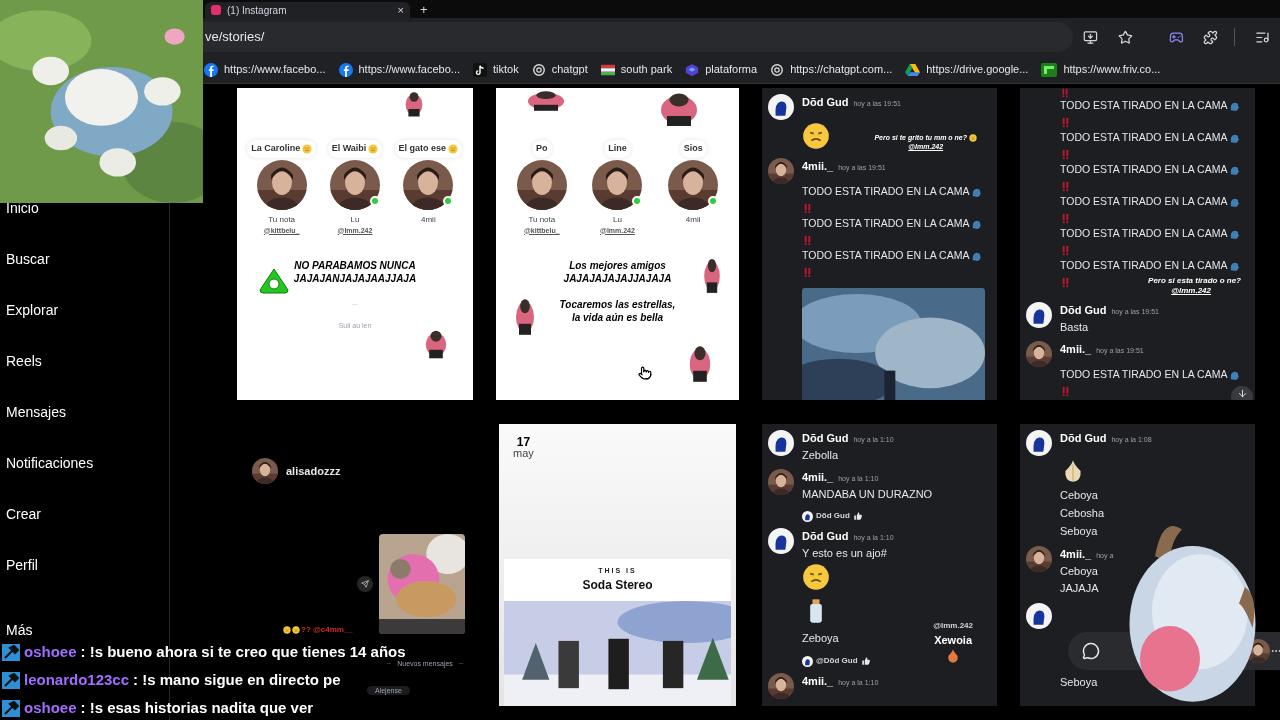  Describe the element at coordinates (693, 148) in the screenshot. I see `note-text: Sios` at that location.